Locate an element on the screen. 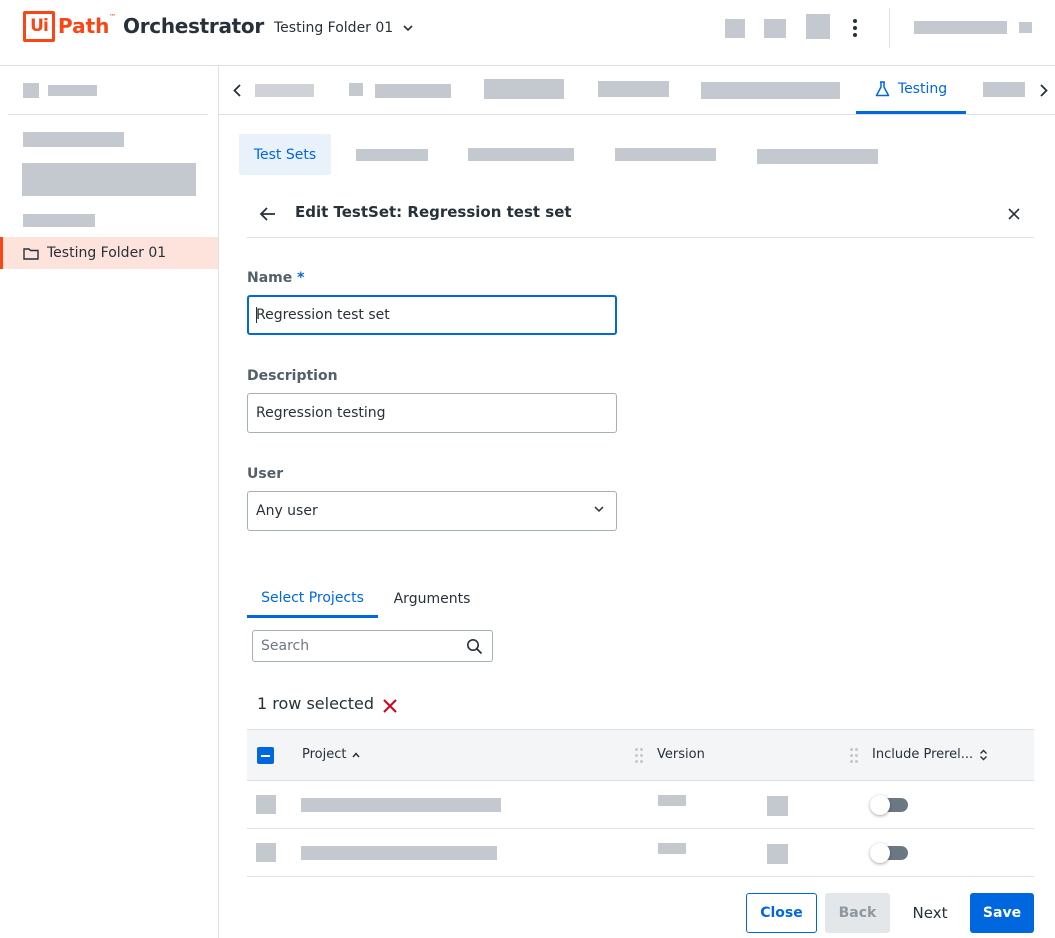 The width and height of the screenshot is (1055, 938). sort-asc-icon is located at coordinates (356, 754).